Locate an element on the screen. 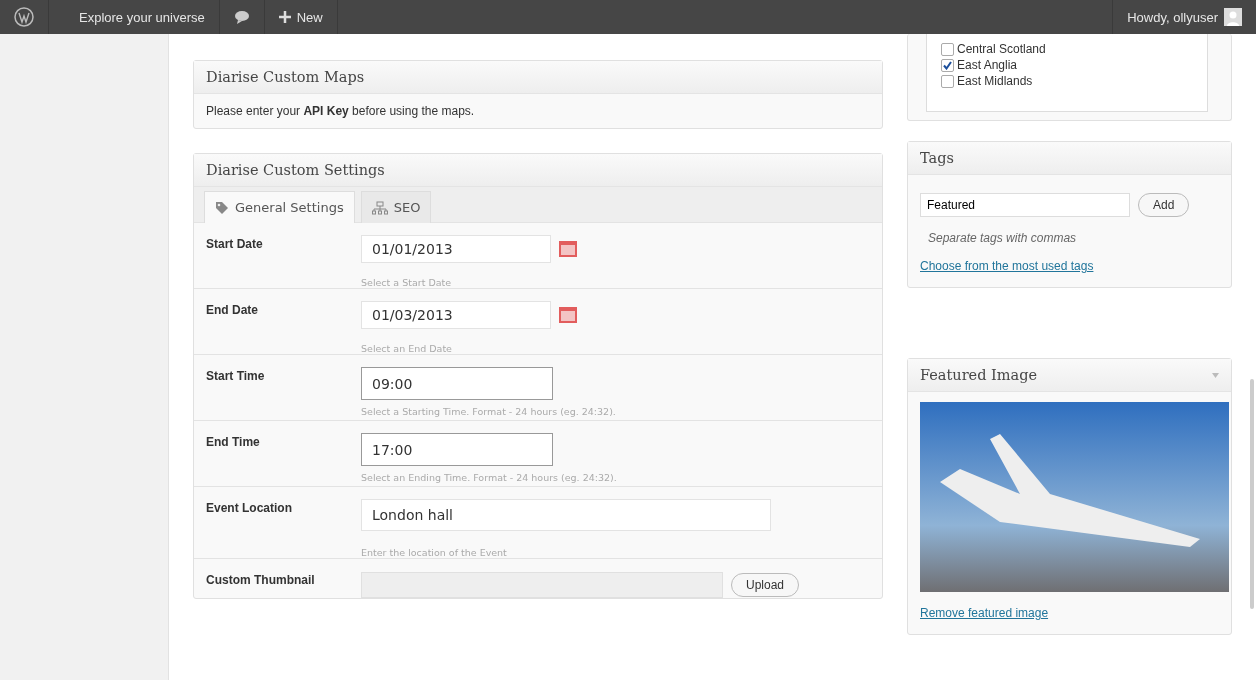 Image resolution: width=1256 pixels, height=680 pixels. field-hint: Select an Ending Time. Format - 24 hours (eg. 24:32). is located at coordinates (489, 477).